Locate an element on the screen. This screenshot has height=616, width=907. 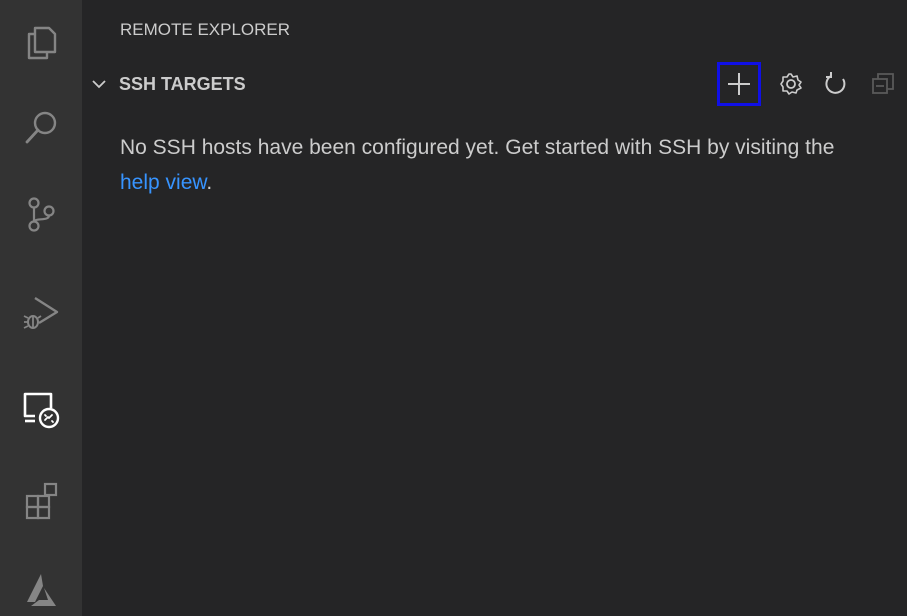
activity-remote-explorer is located at coordinates (41, 408).